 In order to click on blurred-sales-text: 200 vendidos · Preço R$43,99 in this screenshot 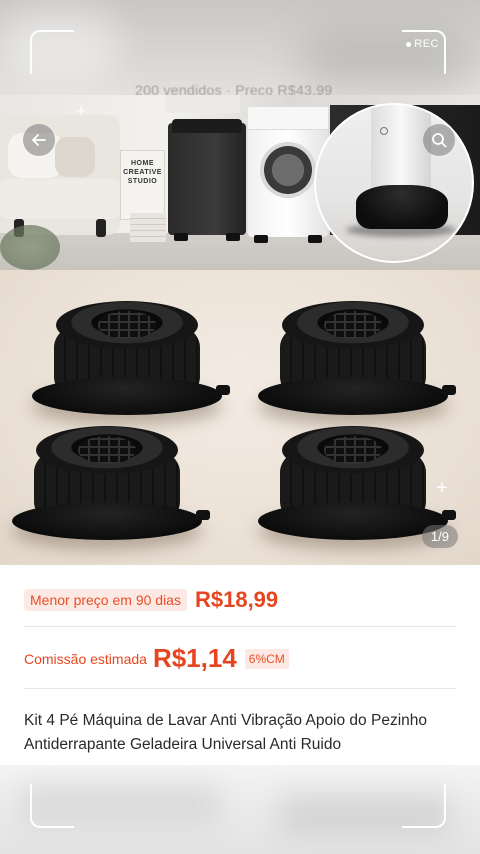, I will do `click(234, 88)`.